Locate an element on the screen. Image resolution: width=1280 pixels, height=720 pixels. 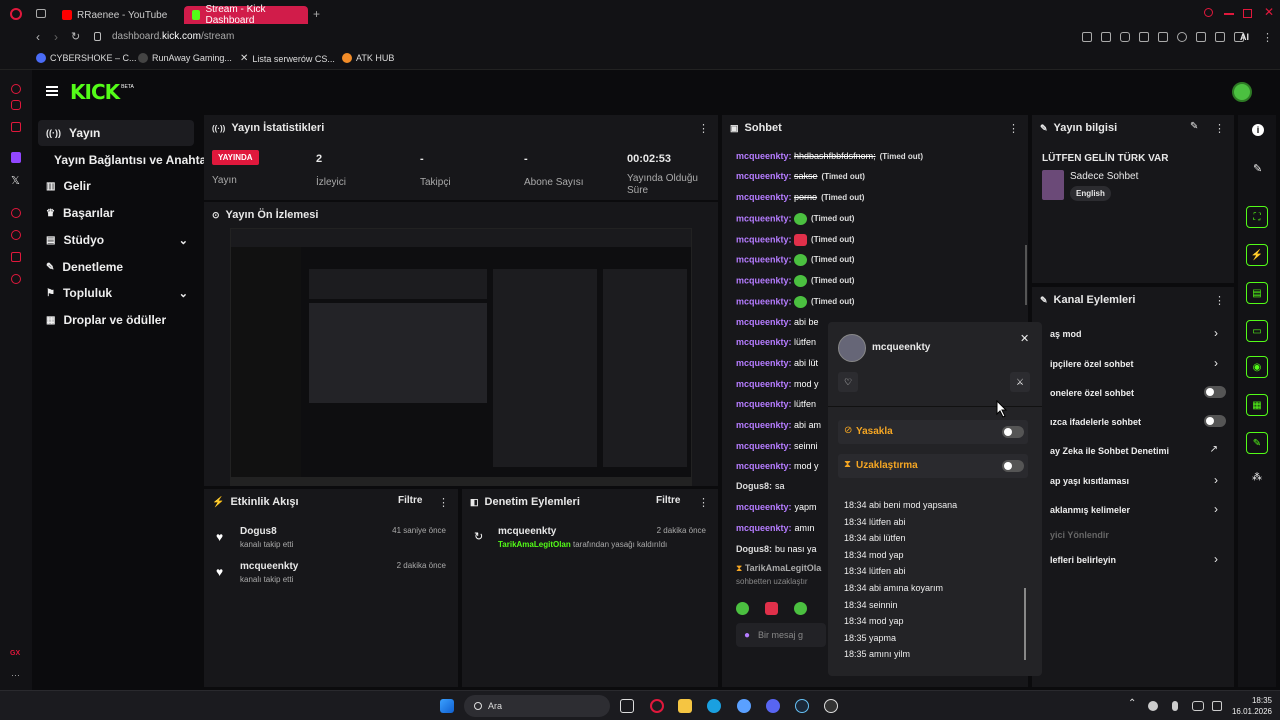
windows-start-icon is located at coordinates (447, 706).